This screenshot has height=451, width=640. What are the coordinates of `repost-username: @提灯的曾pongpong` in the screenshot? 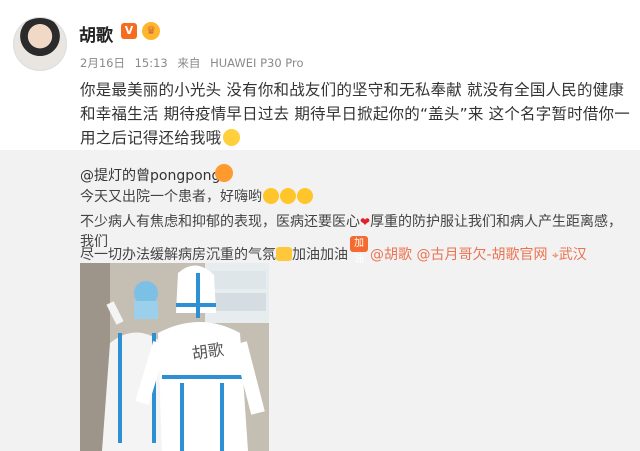 It's located at (150, 175).